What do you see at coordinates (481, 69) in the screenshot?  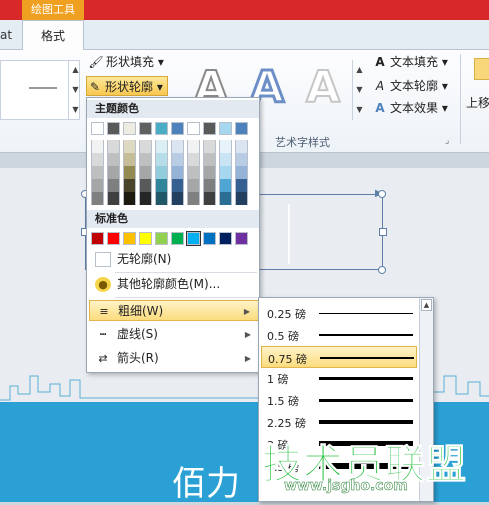 I see `arrange-icon` at bounding box center [481, 69].